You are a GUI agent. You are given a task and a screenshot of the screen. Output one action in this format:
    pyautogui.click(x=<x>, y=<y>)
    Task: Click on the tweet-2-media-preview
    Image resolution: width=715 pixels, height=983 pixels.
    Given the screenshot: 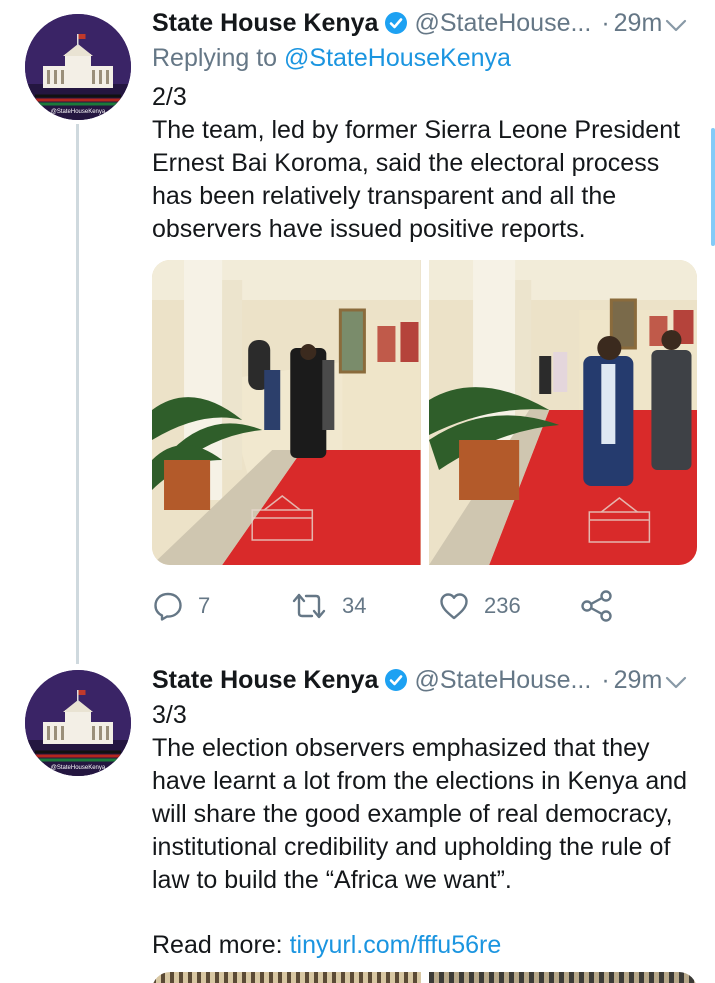 What is the action you would take?
    pyautogui.click(x=424, y=977)
    